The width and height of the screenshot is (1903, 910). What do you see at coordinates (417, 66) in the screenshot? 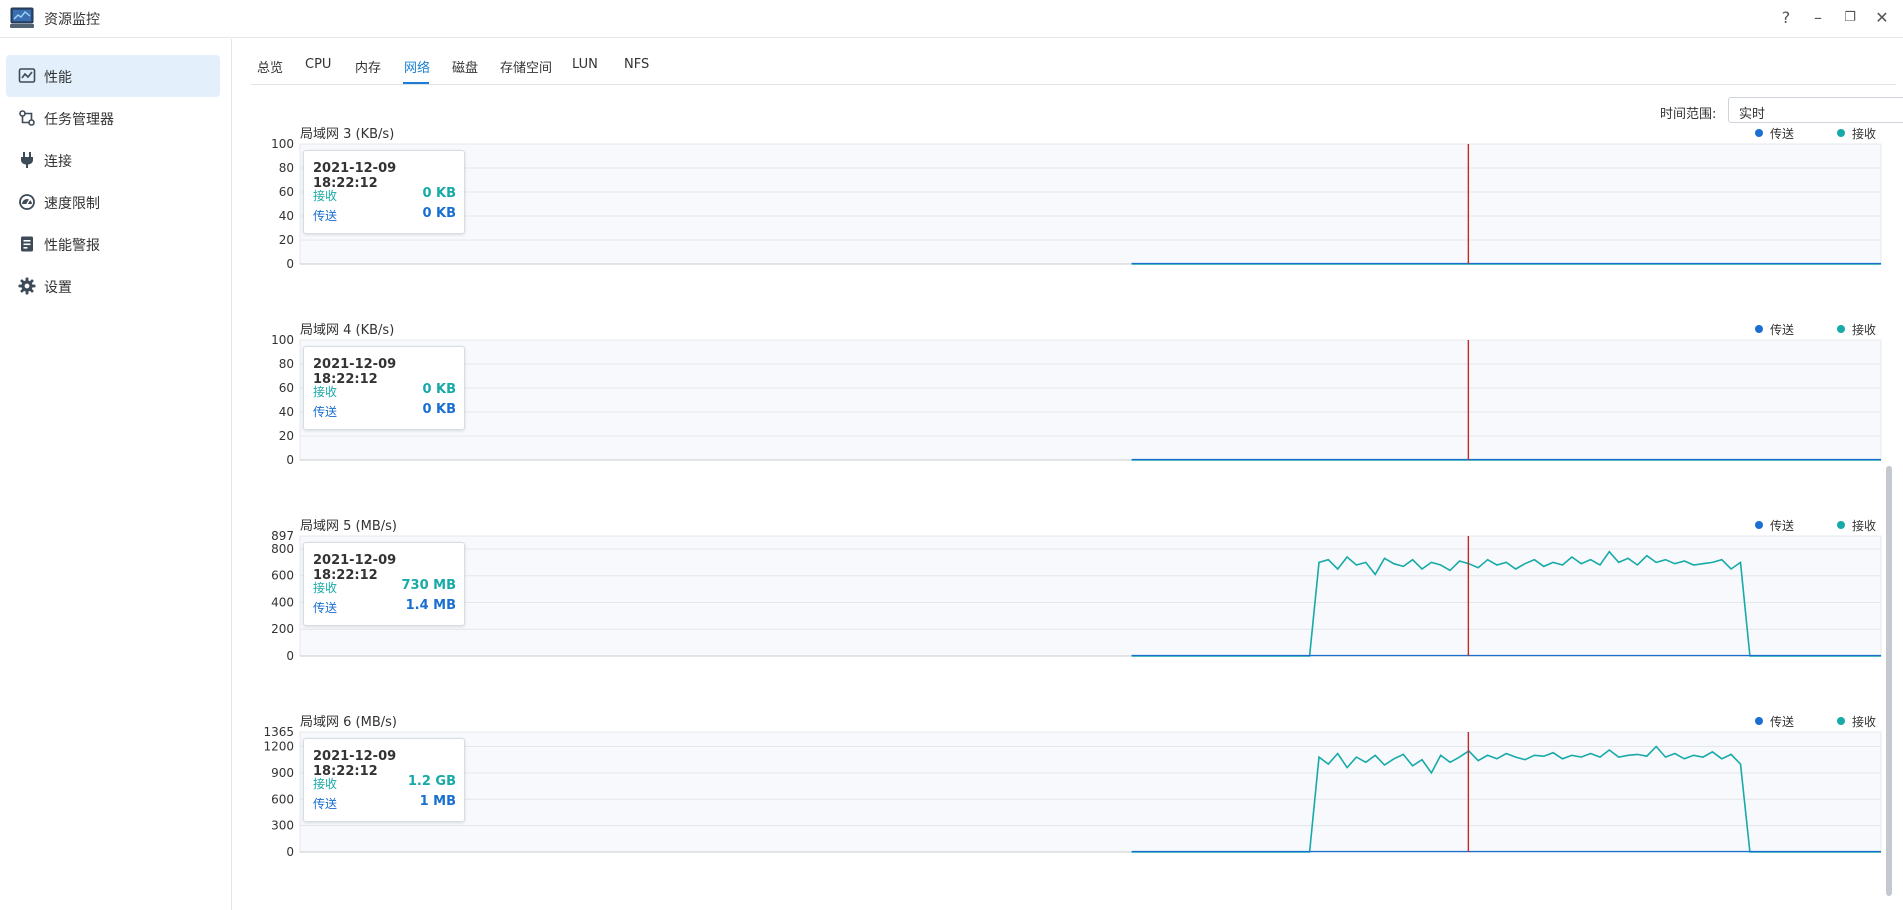
I see `tab-network: 网络` at bounding box center [417, 66].